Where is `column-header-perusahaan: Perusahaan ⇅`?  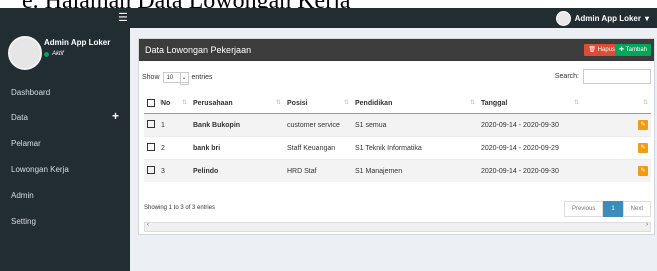
column-header-perusahaan: Perusahaan ⇅ is located at coordinates (237, 104).